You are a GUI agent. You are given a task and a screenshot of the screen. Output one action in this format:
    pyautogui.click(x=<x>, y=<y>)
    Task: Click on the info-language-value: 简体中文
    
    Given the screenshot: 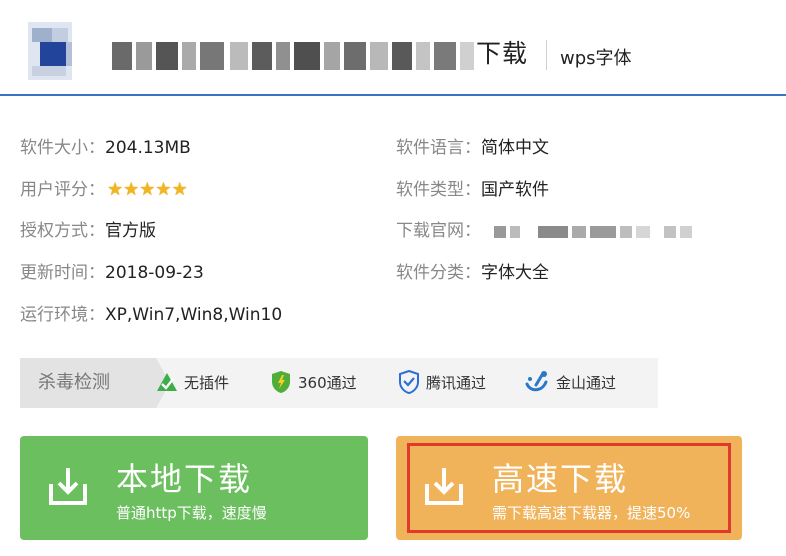 What is the action you would take?
    pyautogui.click(x=515, y=148)
    